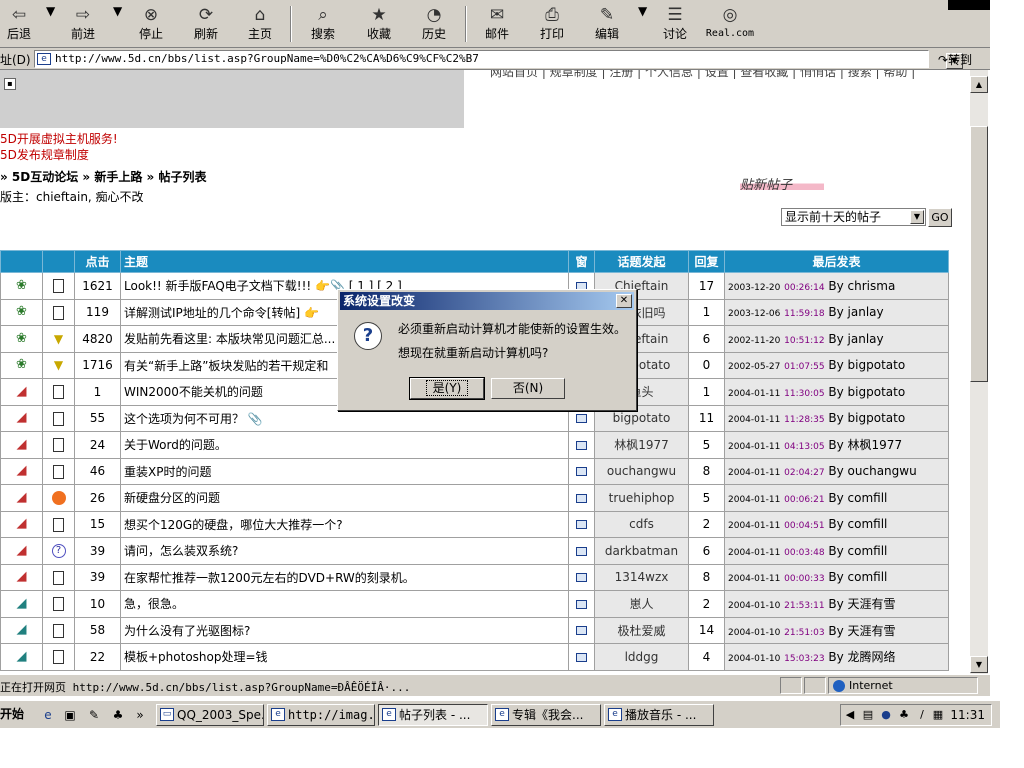  What do you see at coordinates (904, 715) in the screenshot?
I see `qq-tray-icon: ♣` at bounding box center [904, 715].